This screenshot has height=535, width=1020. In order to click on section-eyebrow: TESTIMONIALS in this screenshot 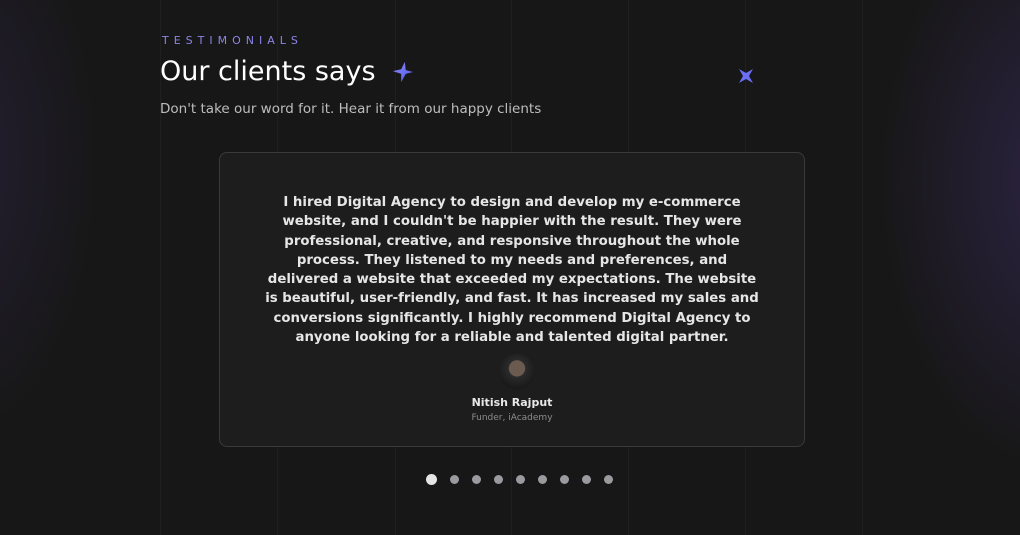, I will do `click(232, 40)`.